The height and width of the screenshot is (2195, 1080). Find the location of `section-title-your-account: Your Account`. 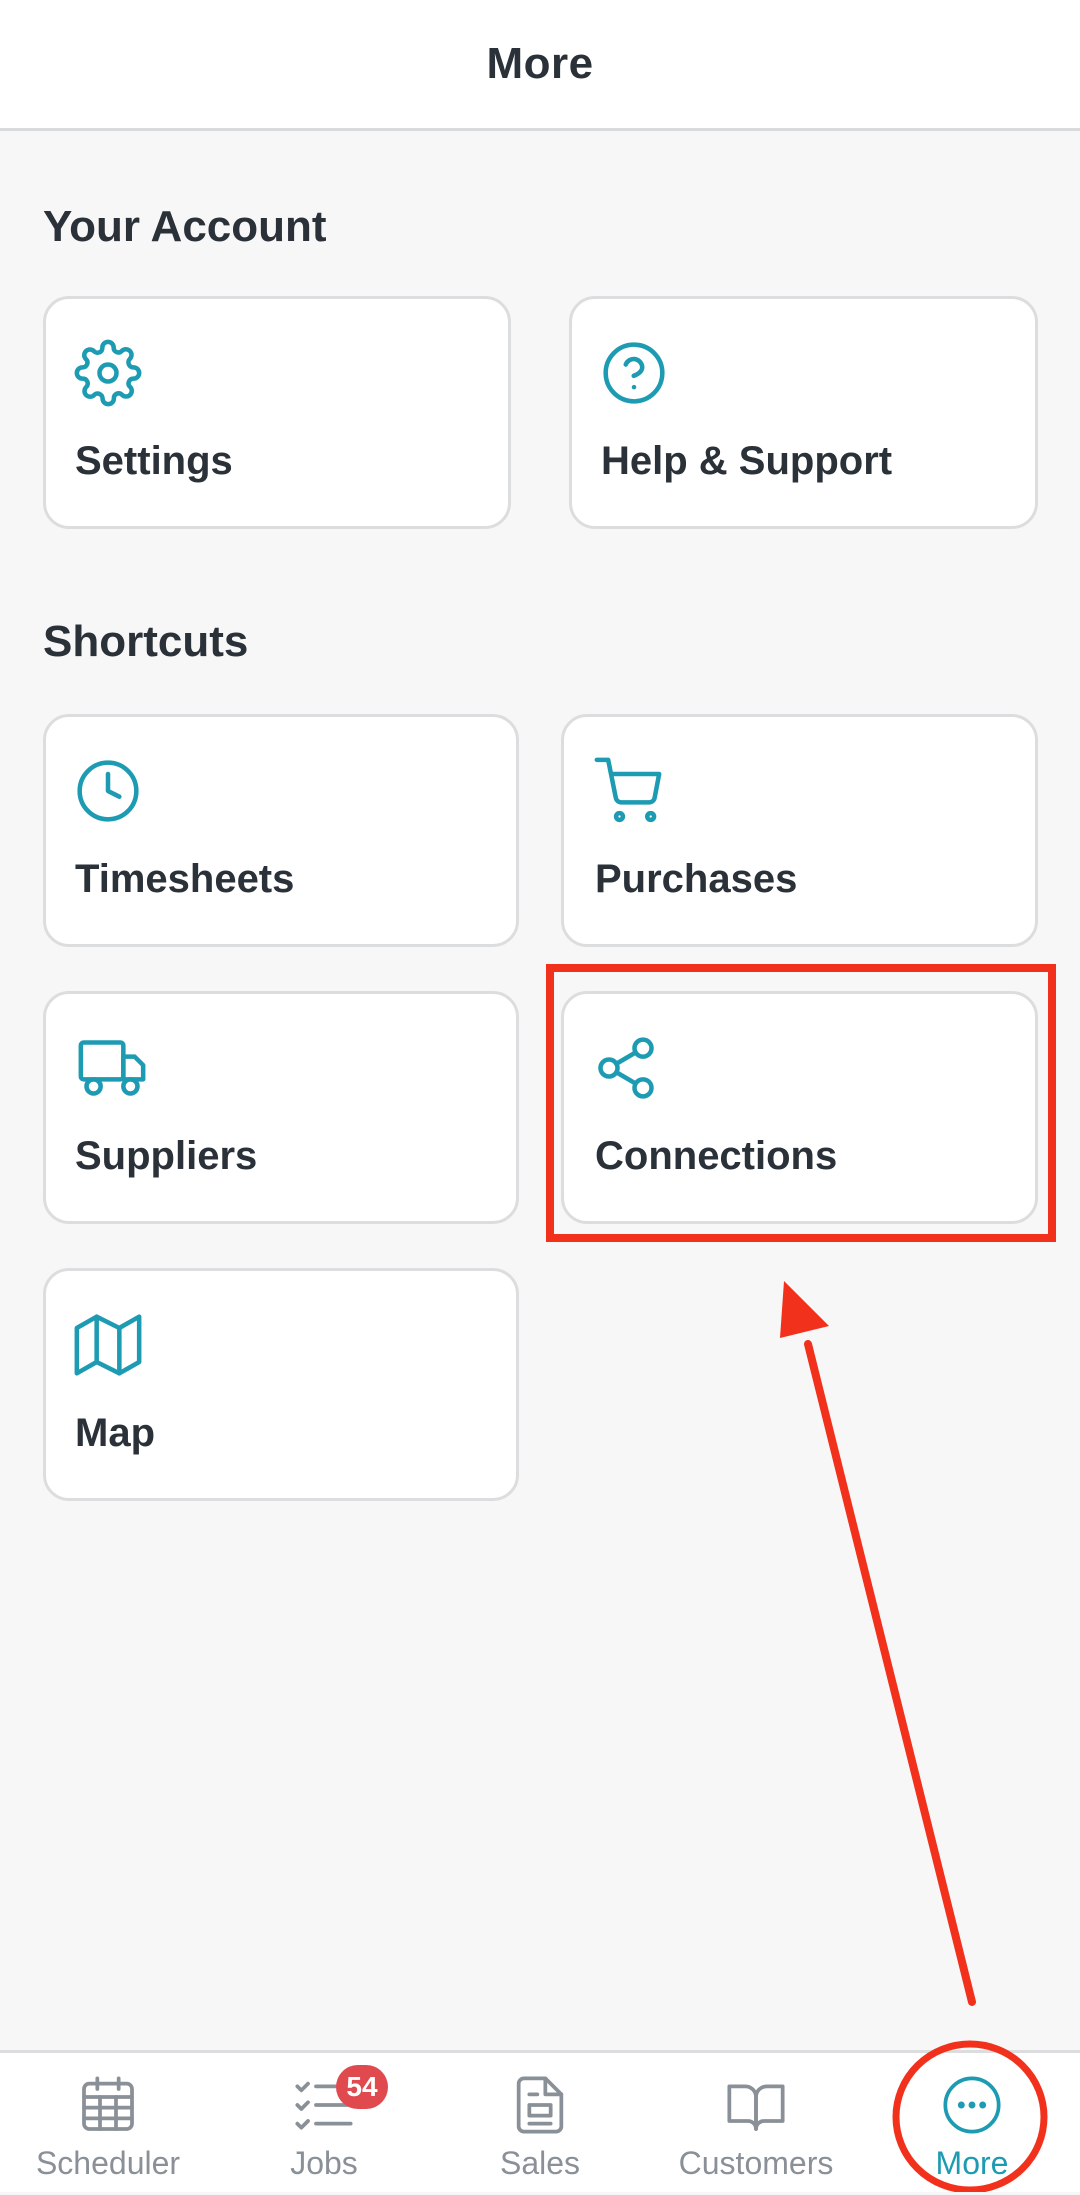

section-title-your-account: Your Account is located at coordinates (185, 226).